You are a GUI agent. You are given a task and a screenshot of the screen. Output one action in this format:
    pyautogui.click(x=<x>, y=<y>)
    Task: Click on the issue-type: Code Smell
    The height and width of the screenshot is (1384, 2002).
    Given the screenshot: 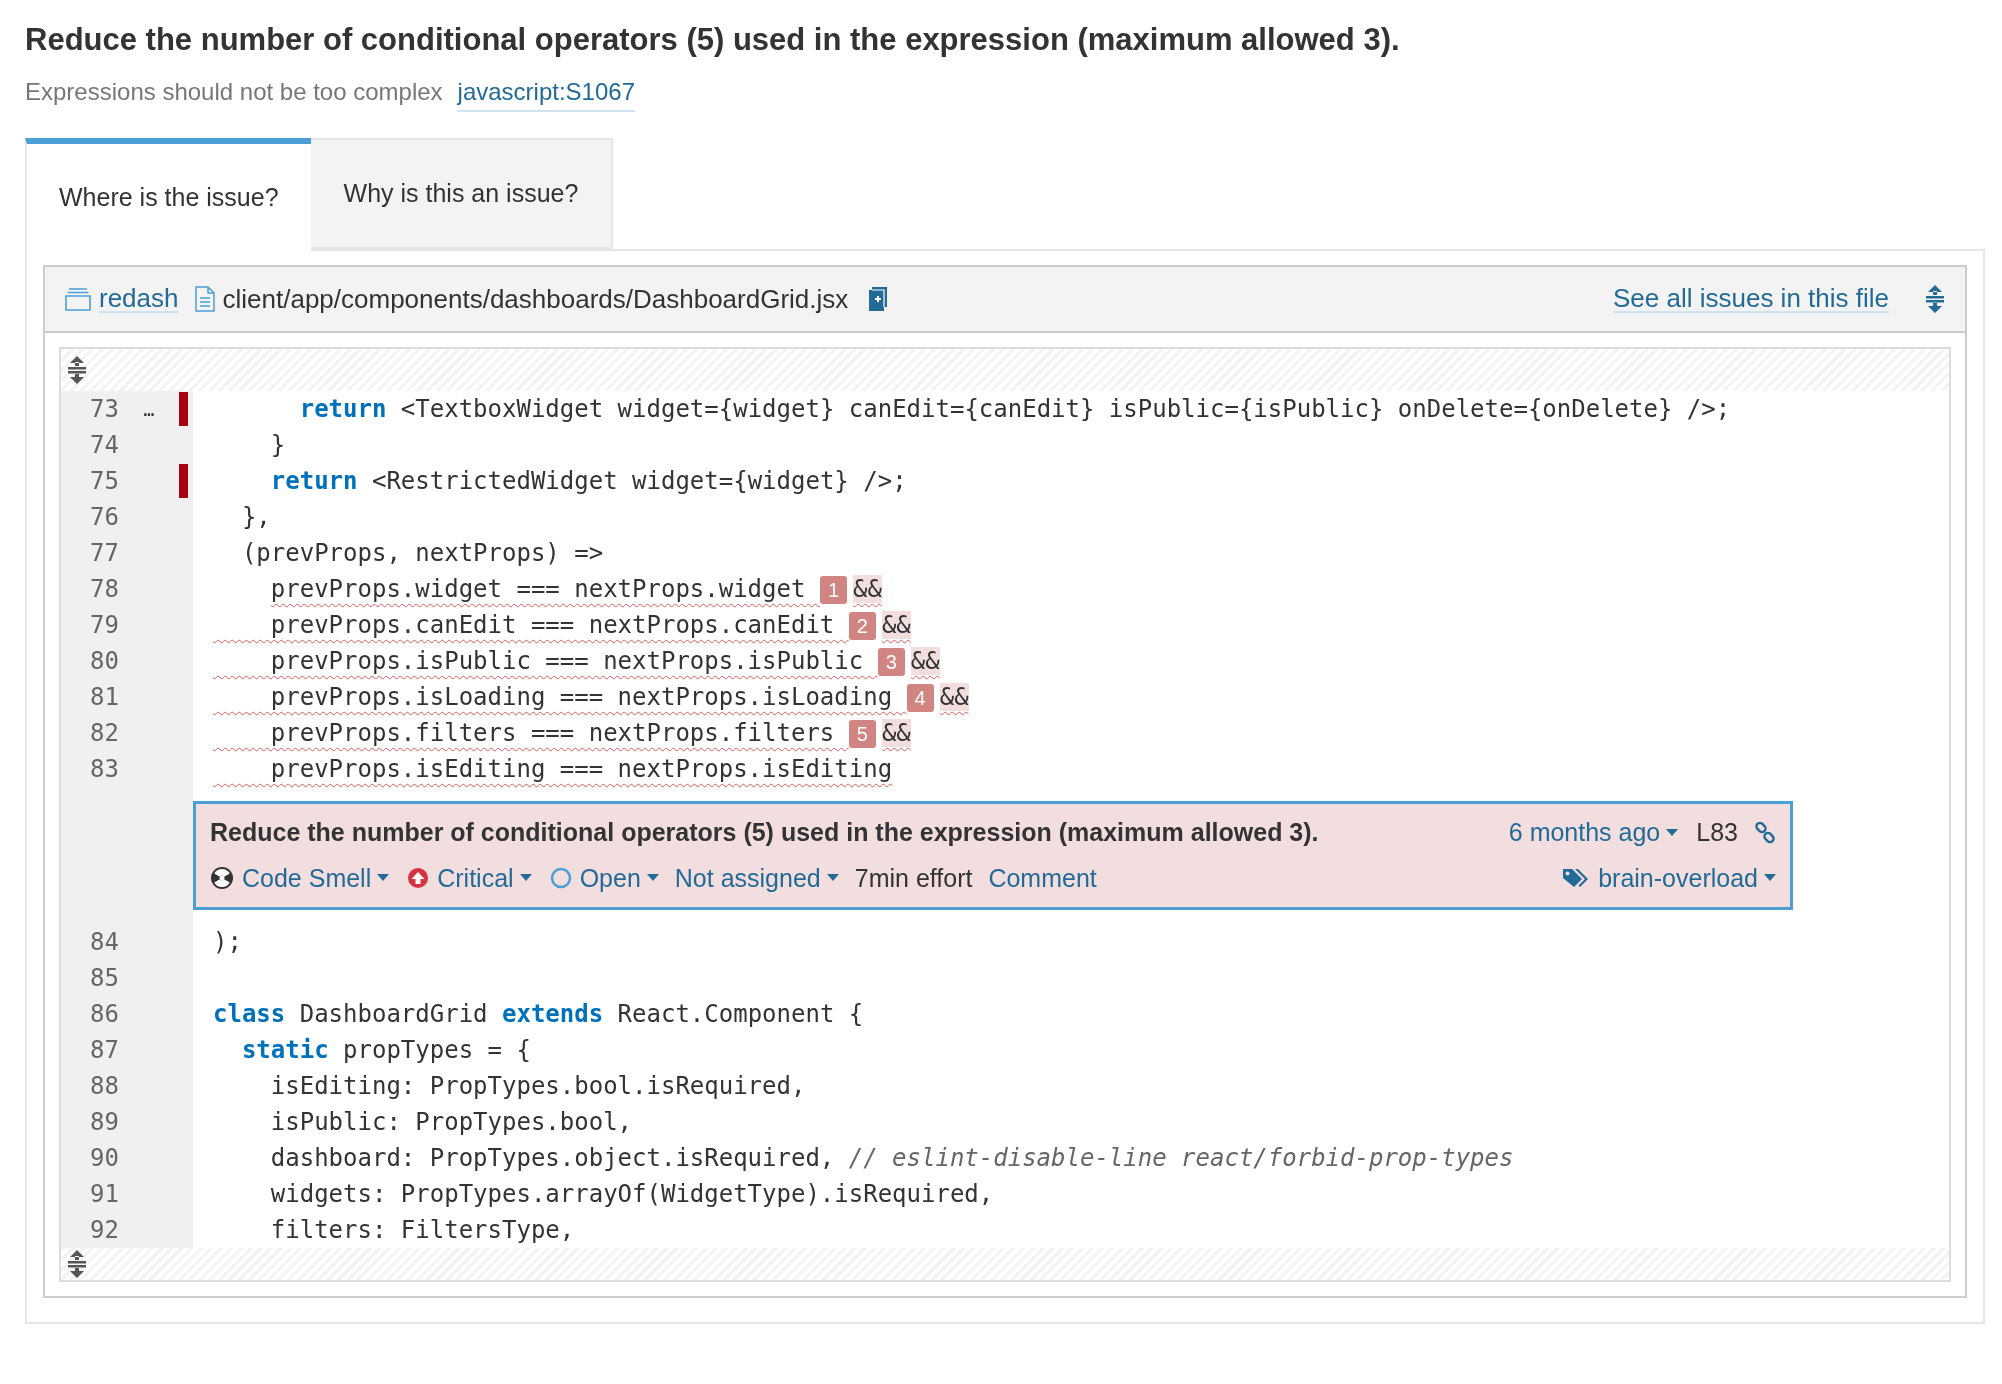 What is the action you would take?
    pyautogui.click(x=316, y=878)
    